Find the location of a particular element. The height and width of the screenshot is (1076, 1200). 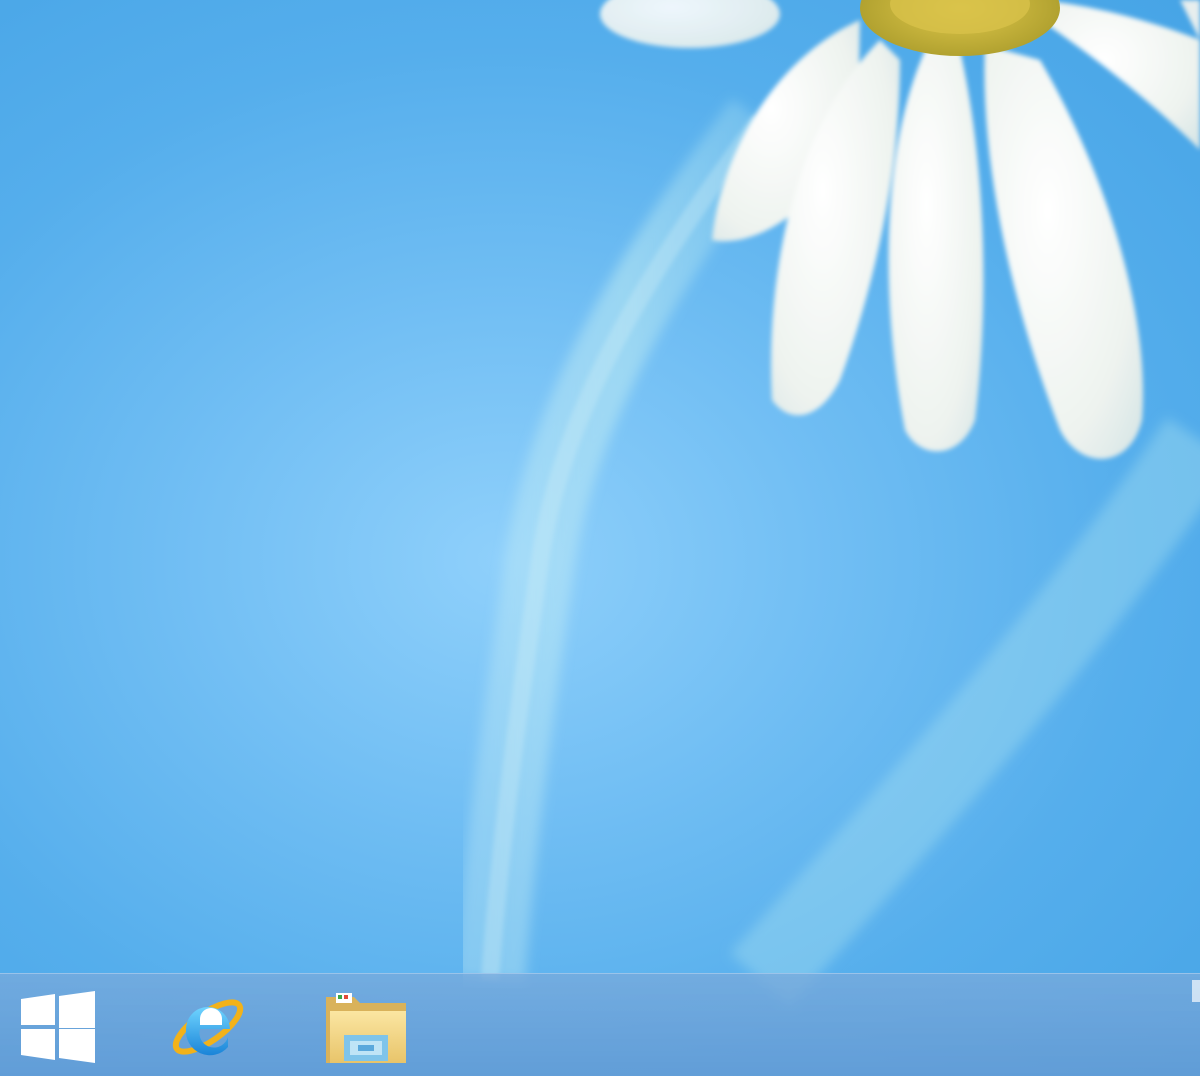

internet-explorer-button is located at coordinates (208, 1027).